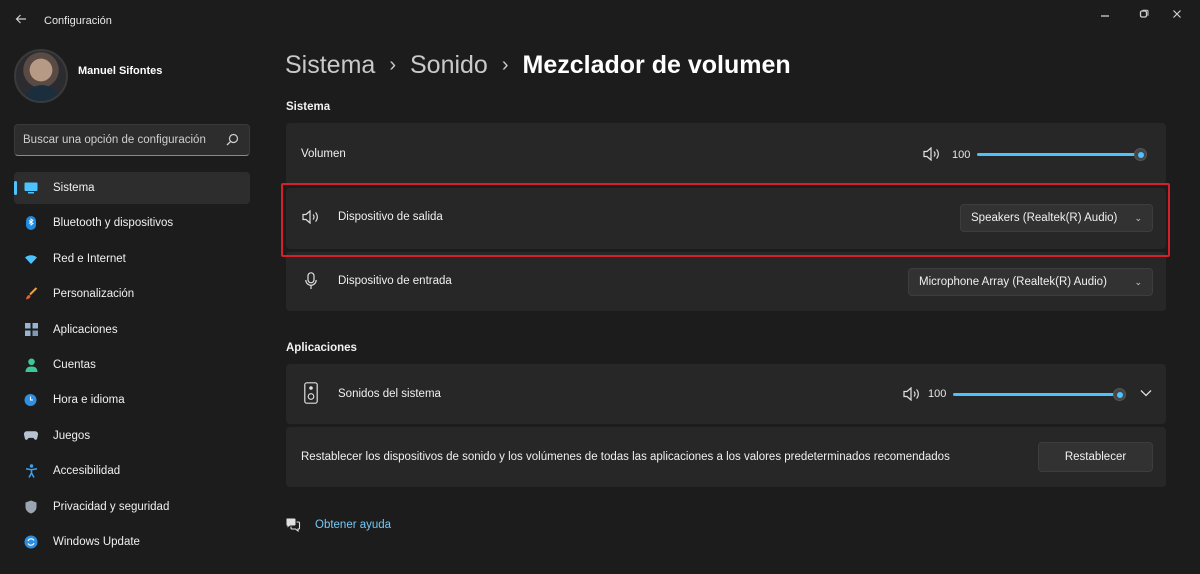 This screenshot has width=1200, height=574. What do you see at coordinates (74, 364) in the screenshot?
I see `sidebar-item-label: Cuentas` at bounding box center [74, 364].